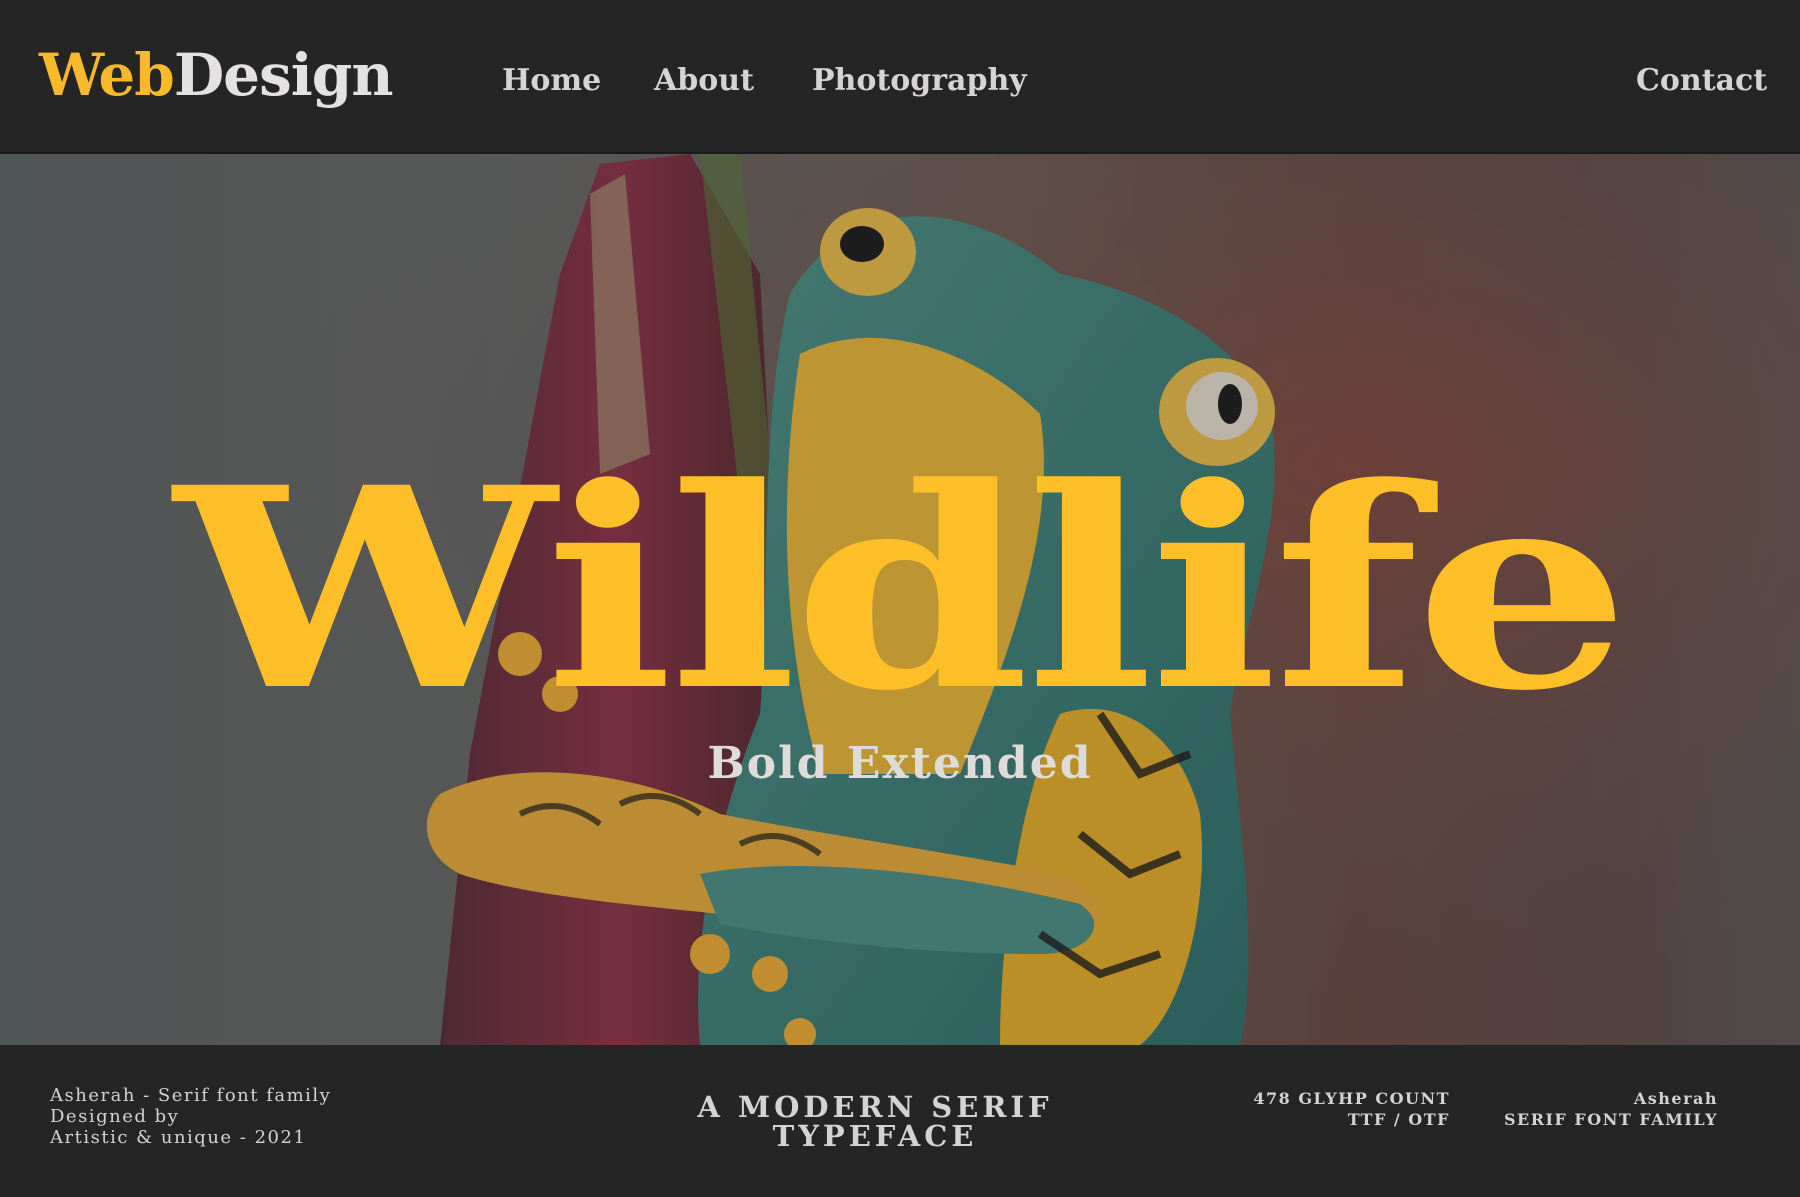  What do you see at coordinates (191, 1095) in the screenshot?
I see `credits-line-1: Asherah - Serif font family` at bounding box center [191, 1095].